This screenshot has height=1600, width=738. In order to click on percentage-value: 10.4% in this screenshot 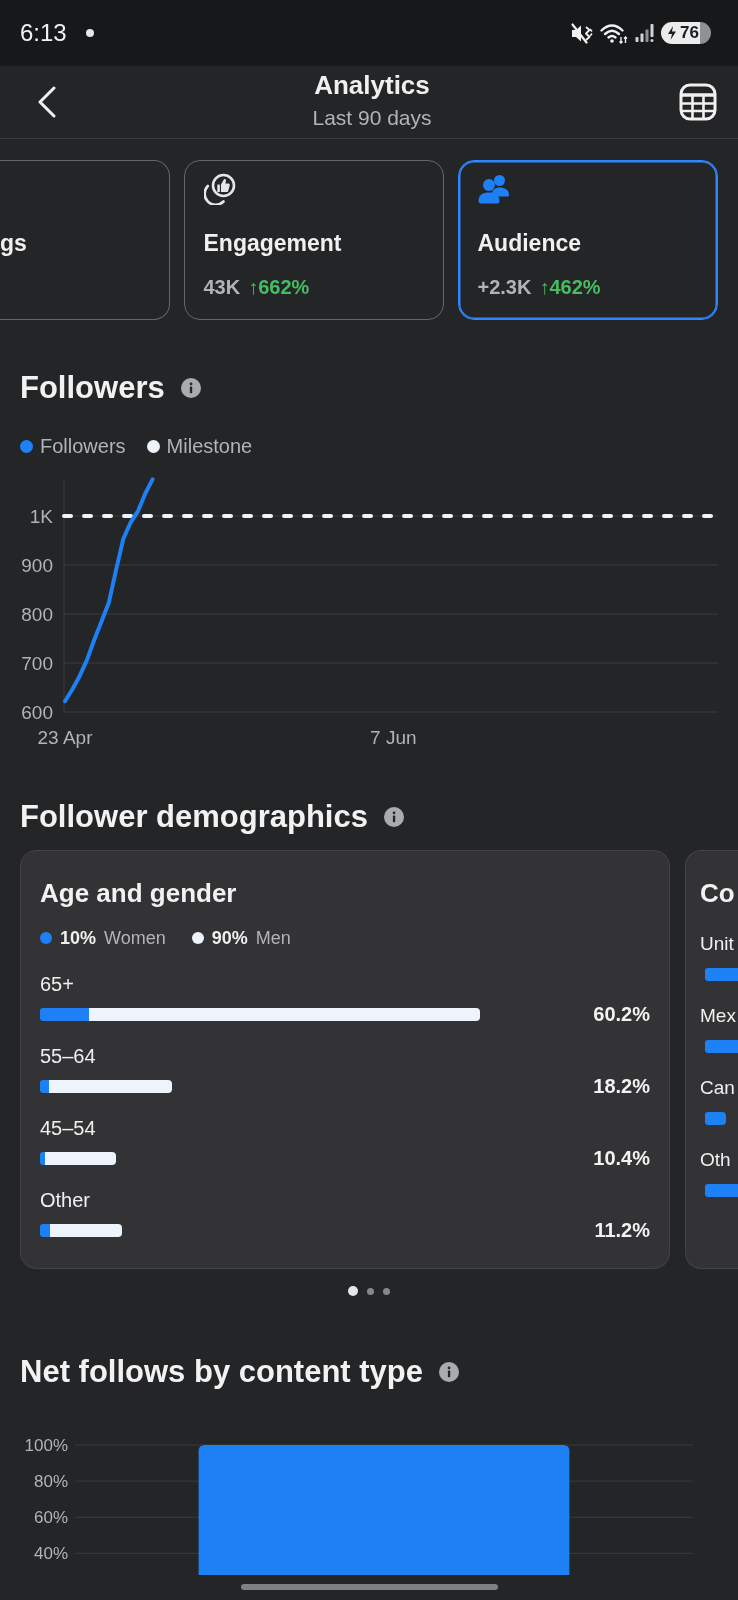, I will do `click(621, 1158)`.